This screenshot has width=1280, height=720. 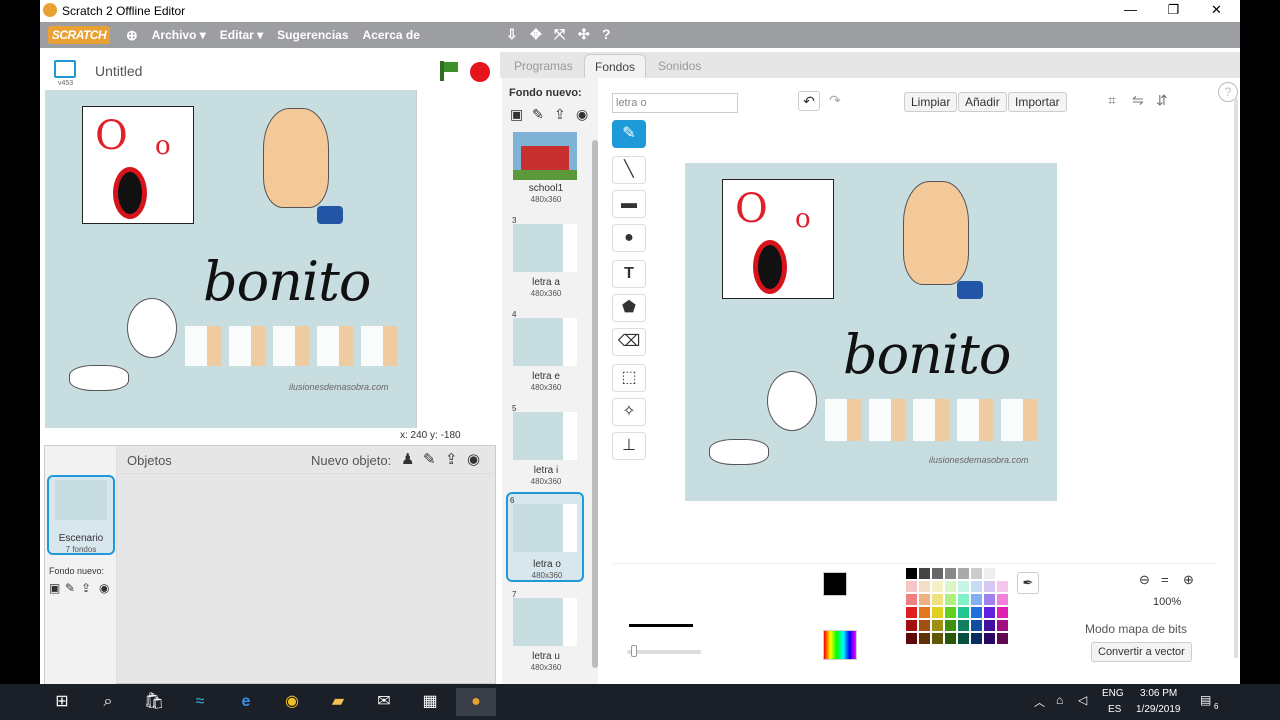 I want to click on project-title: Untitled, so click(x=118, y=71).